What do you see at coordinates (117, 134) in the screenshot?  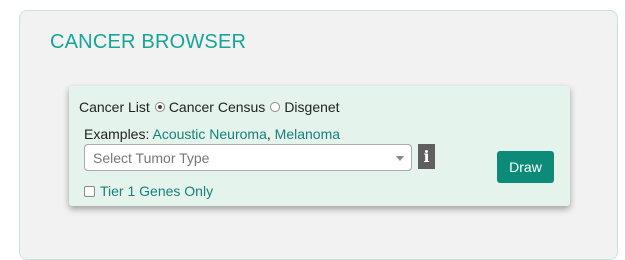 I see `examples-prefix: Examples:` at bounding box center [117, 134].